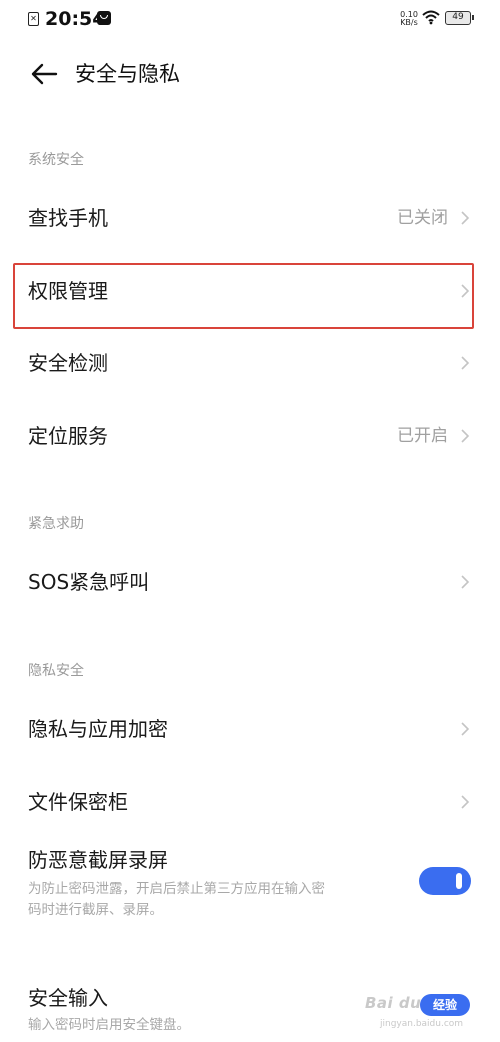  I want to click on row-value: 已开启, so click(422, 436).